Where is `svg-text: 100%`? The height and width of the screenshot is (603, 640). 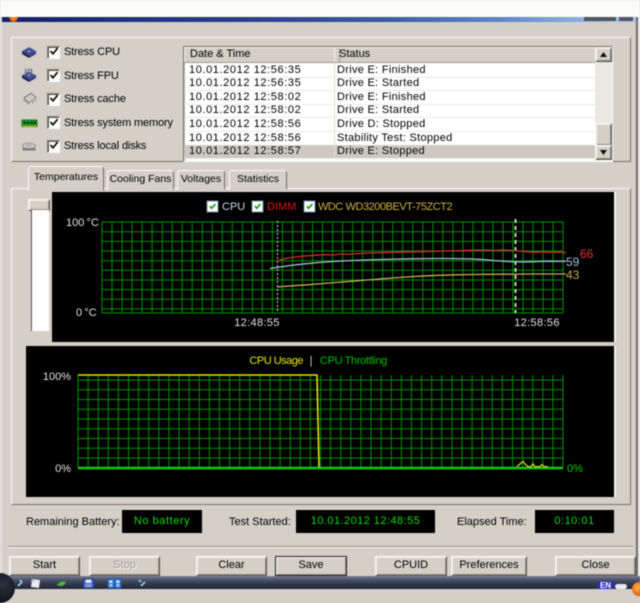 svg-text: 100% is located at coordinates (57, 377).